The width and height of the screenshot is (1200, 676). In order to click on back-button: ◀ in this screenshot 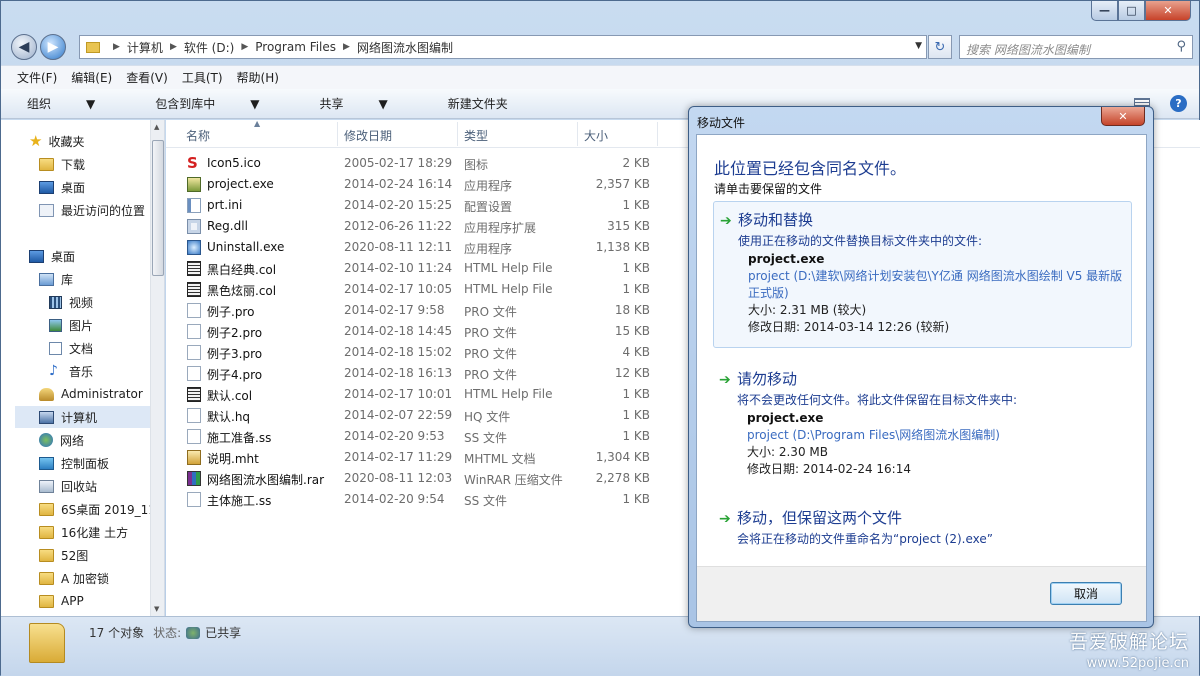, I will do `click(24, 47)`.